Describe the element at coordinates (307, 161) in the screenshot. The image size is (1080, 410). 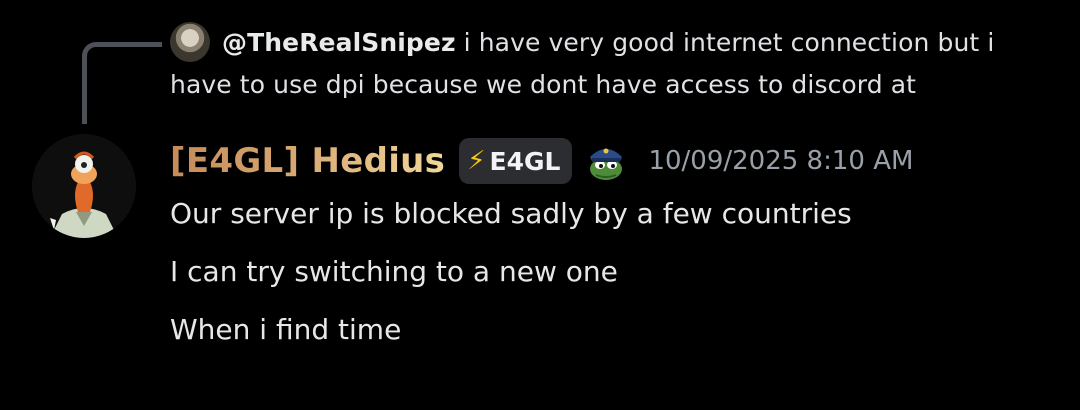
I see `username: [E4GL] Hedius` at that location.